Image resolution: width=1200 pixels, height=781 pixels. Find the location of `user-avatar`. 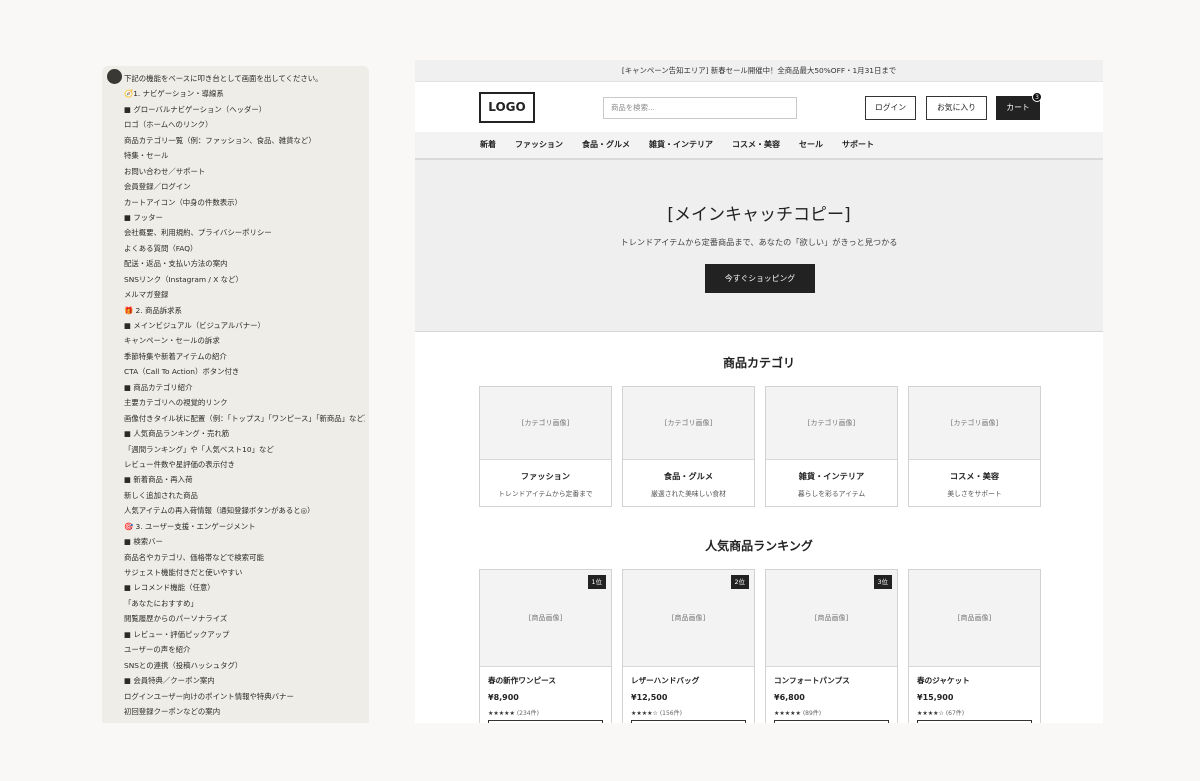

user-avatar is located at coordinates (114, 76).